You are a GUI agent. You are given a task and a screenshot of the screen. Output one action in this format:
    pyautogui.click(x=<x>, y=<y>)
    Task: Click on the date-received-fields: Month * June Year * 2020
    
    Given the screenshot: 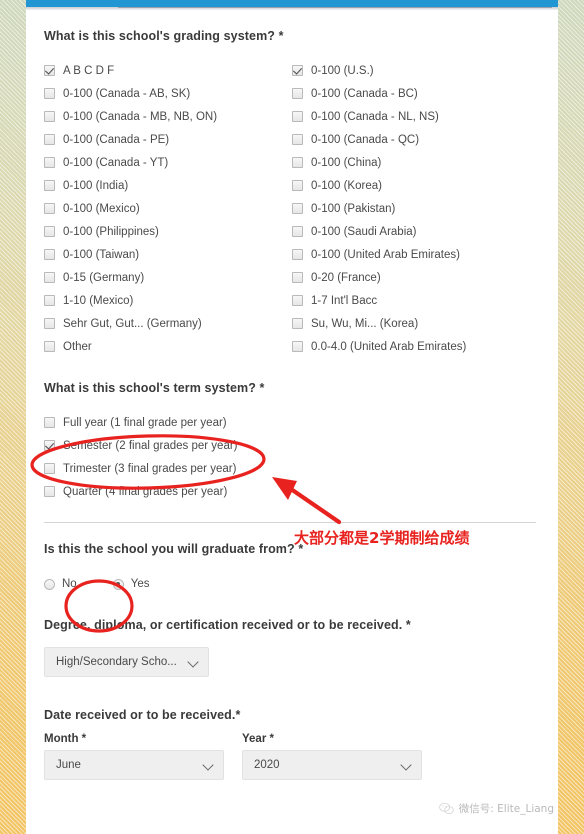 What is the action you would take?
    pyautogui.click(x=292, y=756)
    